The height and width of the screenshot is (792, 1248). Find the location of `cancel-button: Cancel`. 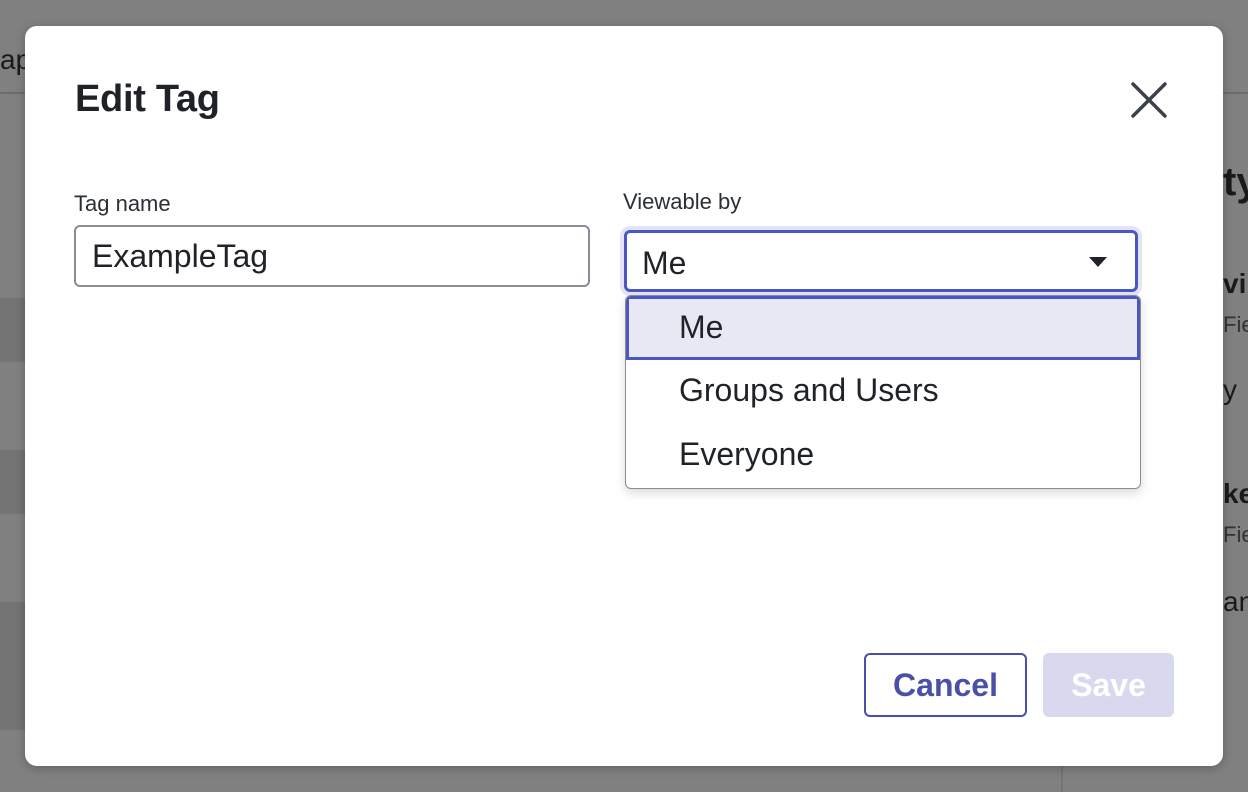

cancel-button: Cancel is located at coordinates (945, 685).